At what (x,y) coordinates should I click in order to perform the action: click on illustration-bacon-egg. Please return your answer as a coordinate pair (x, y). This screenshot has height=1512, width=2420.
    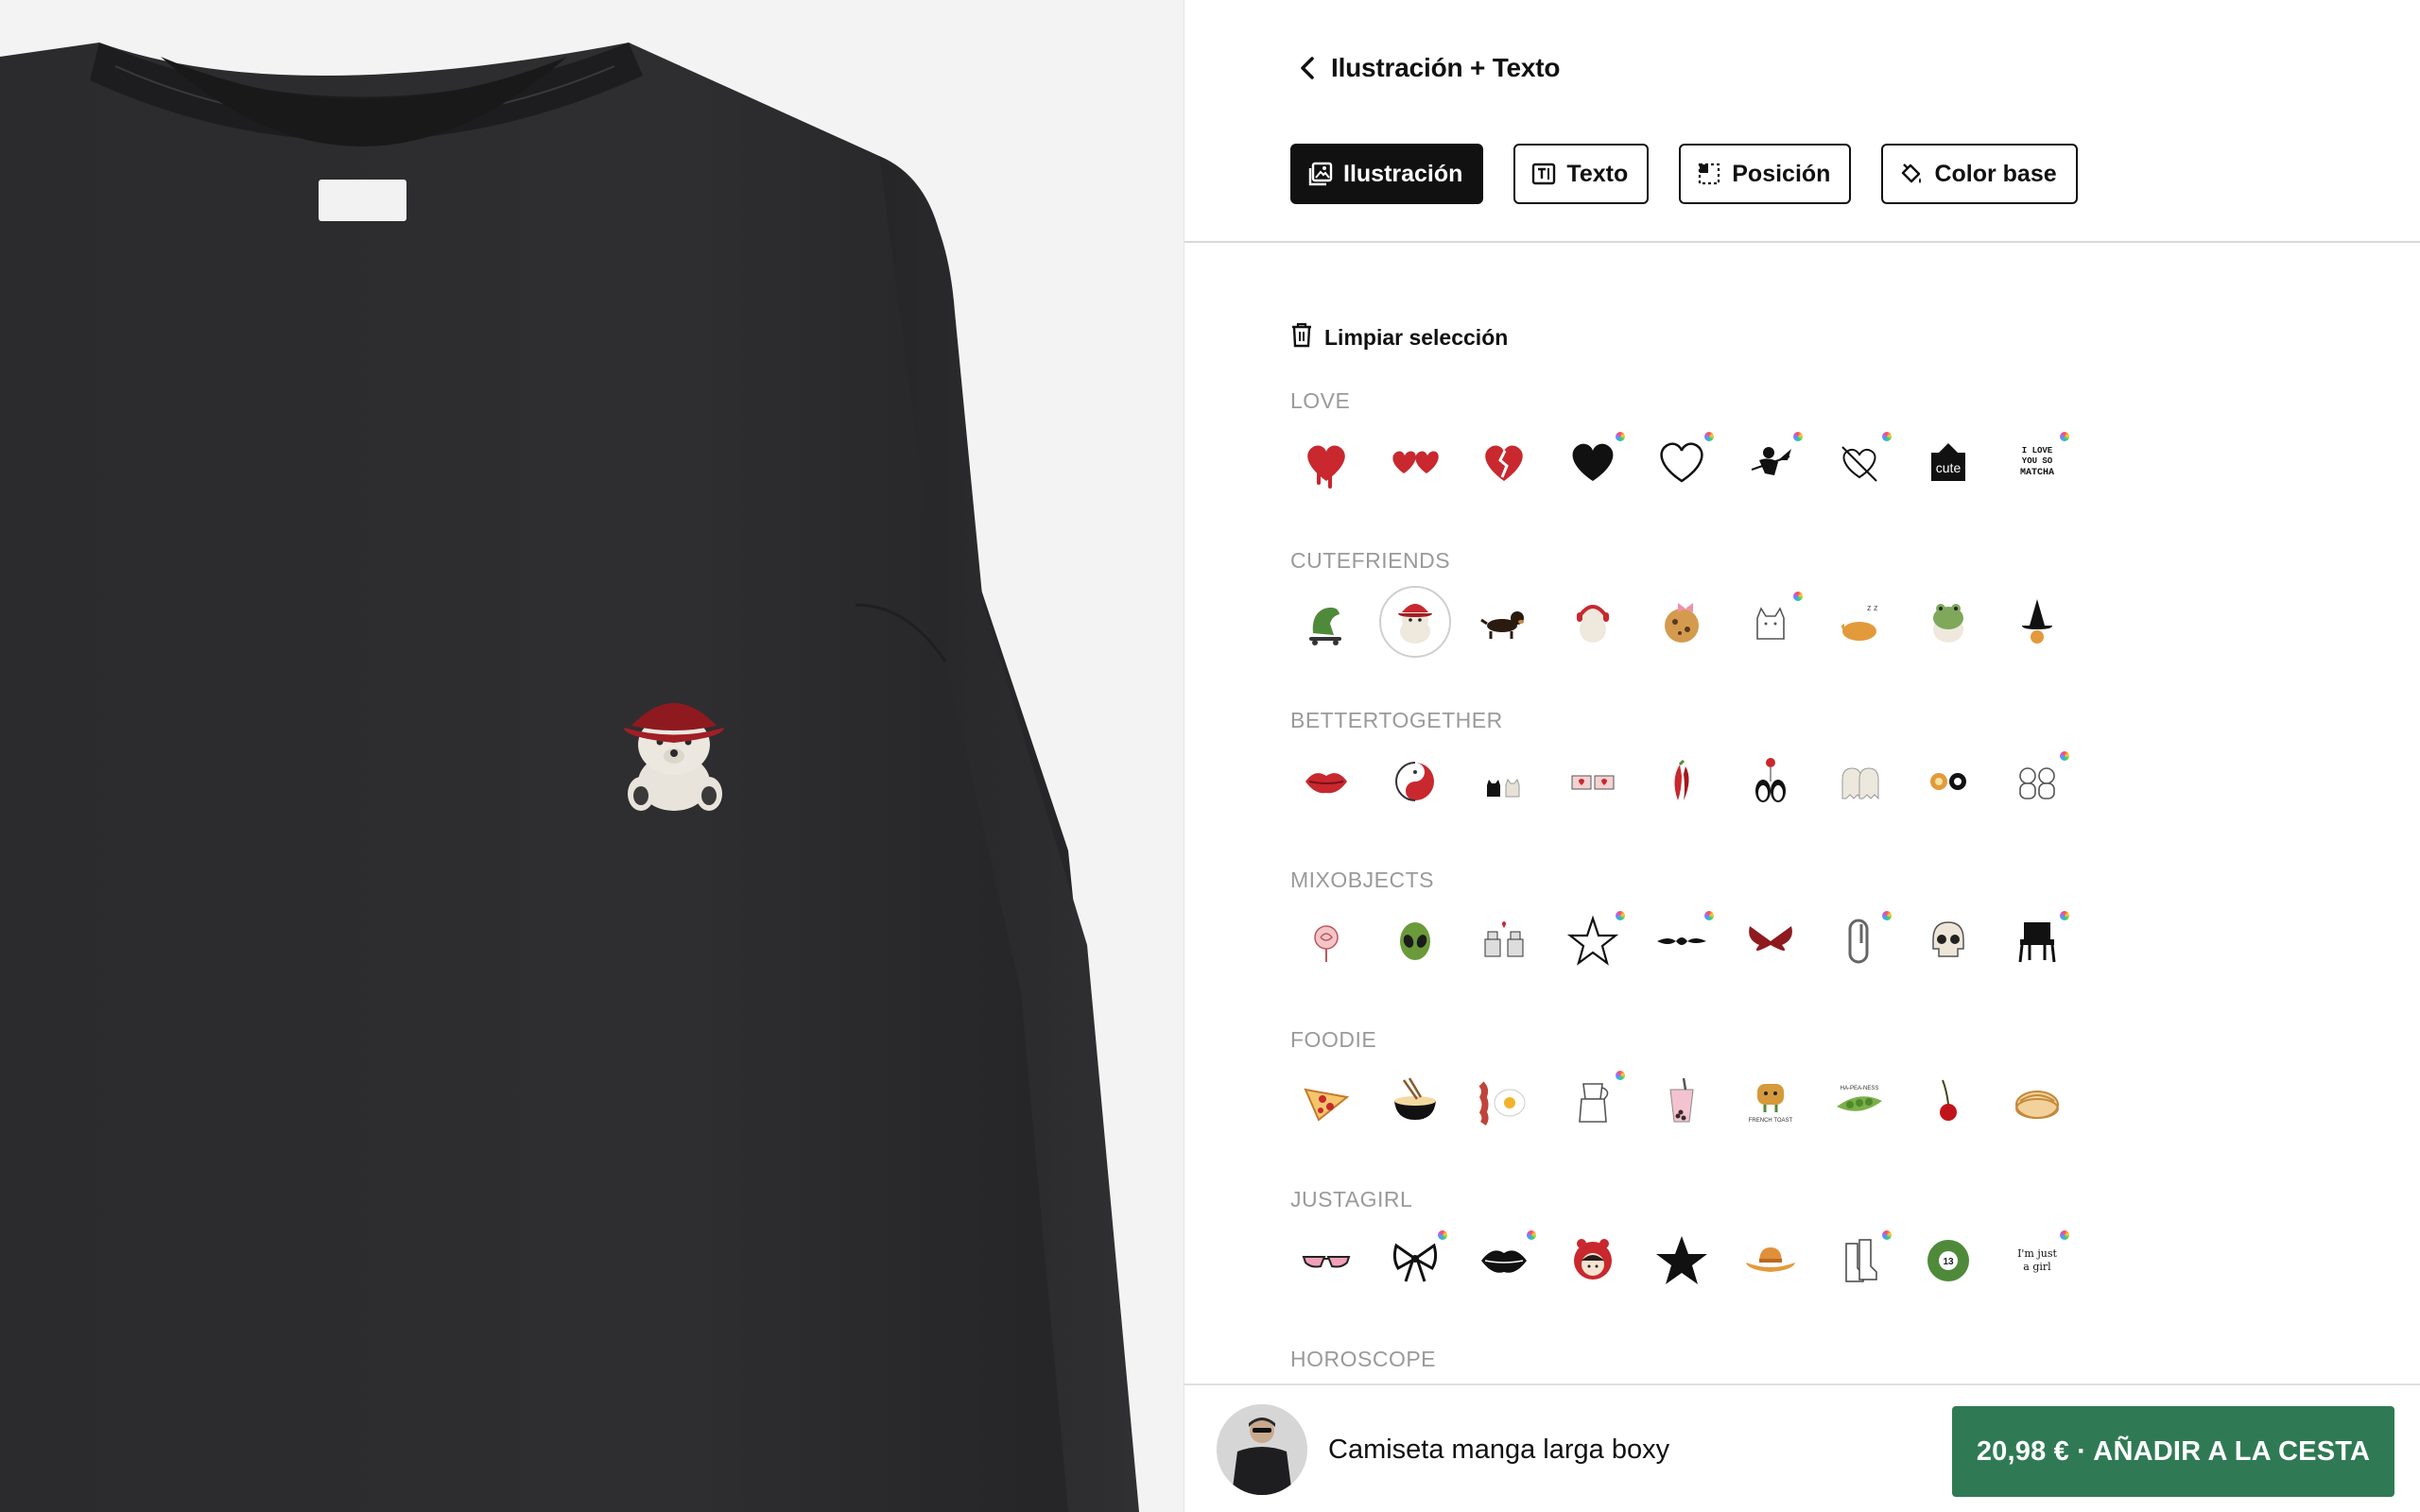
    Looking at the image, I should click on (1504, 1101).